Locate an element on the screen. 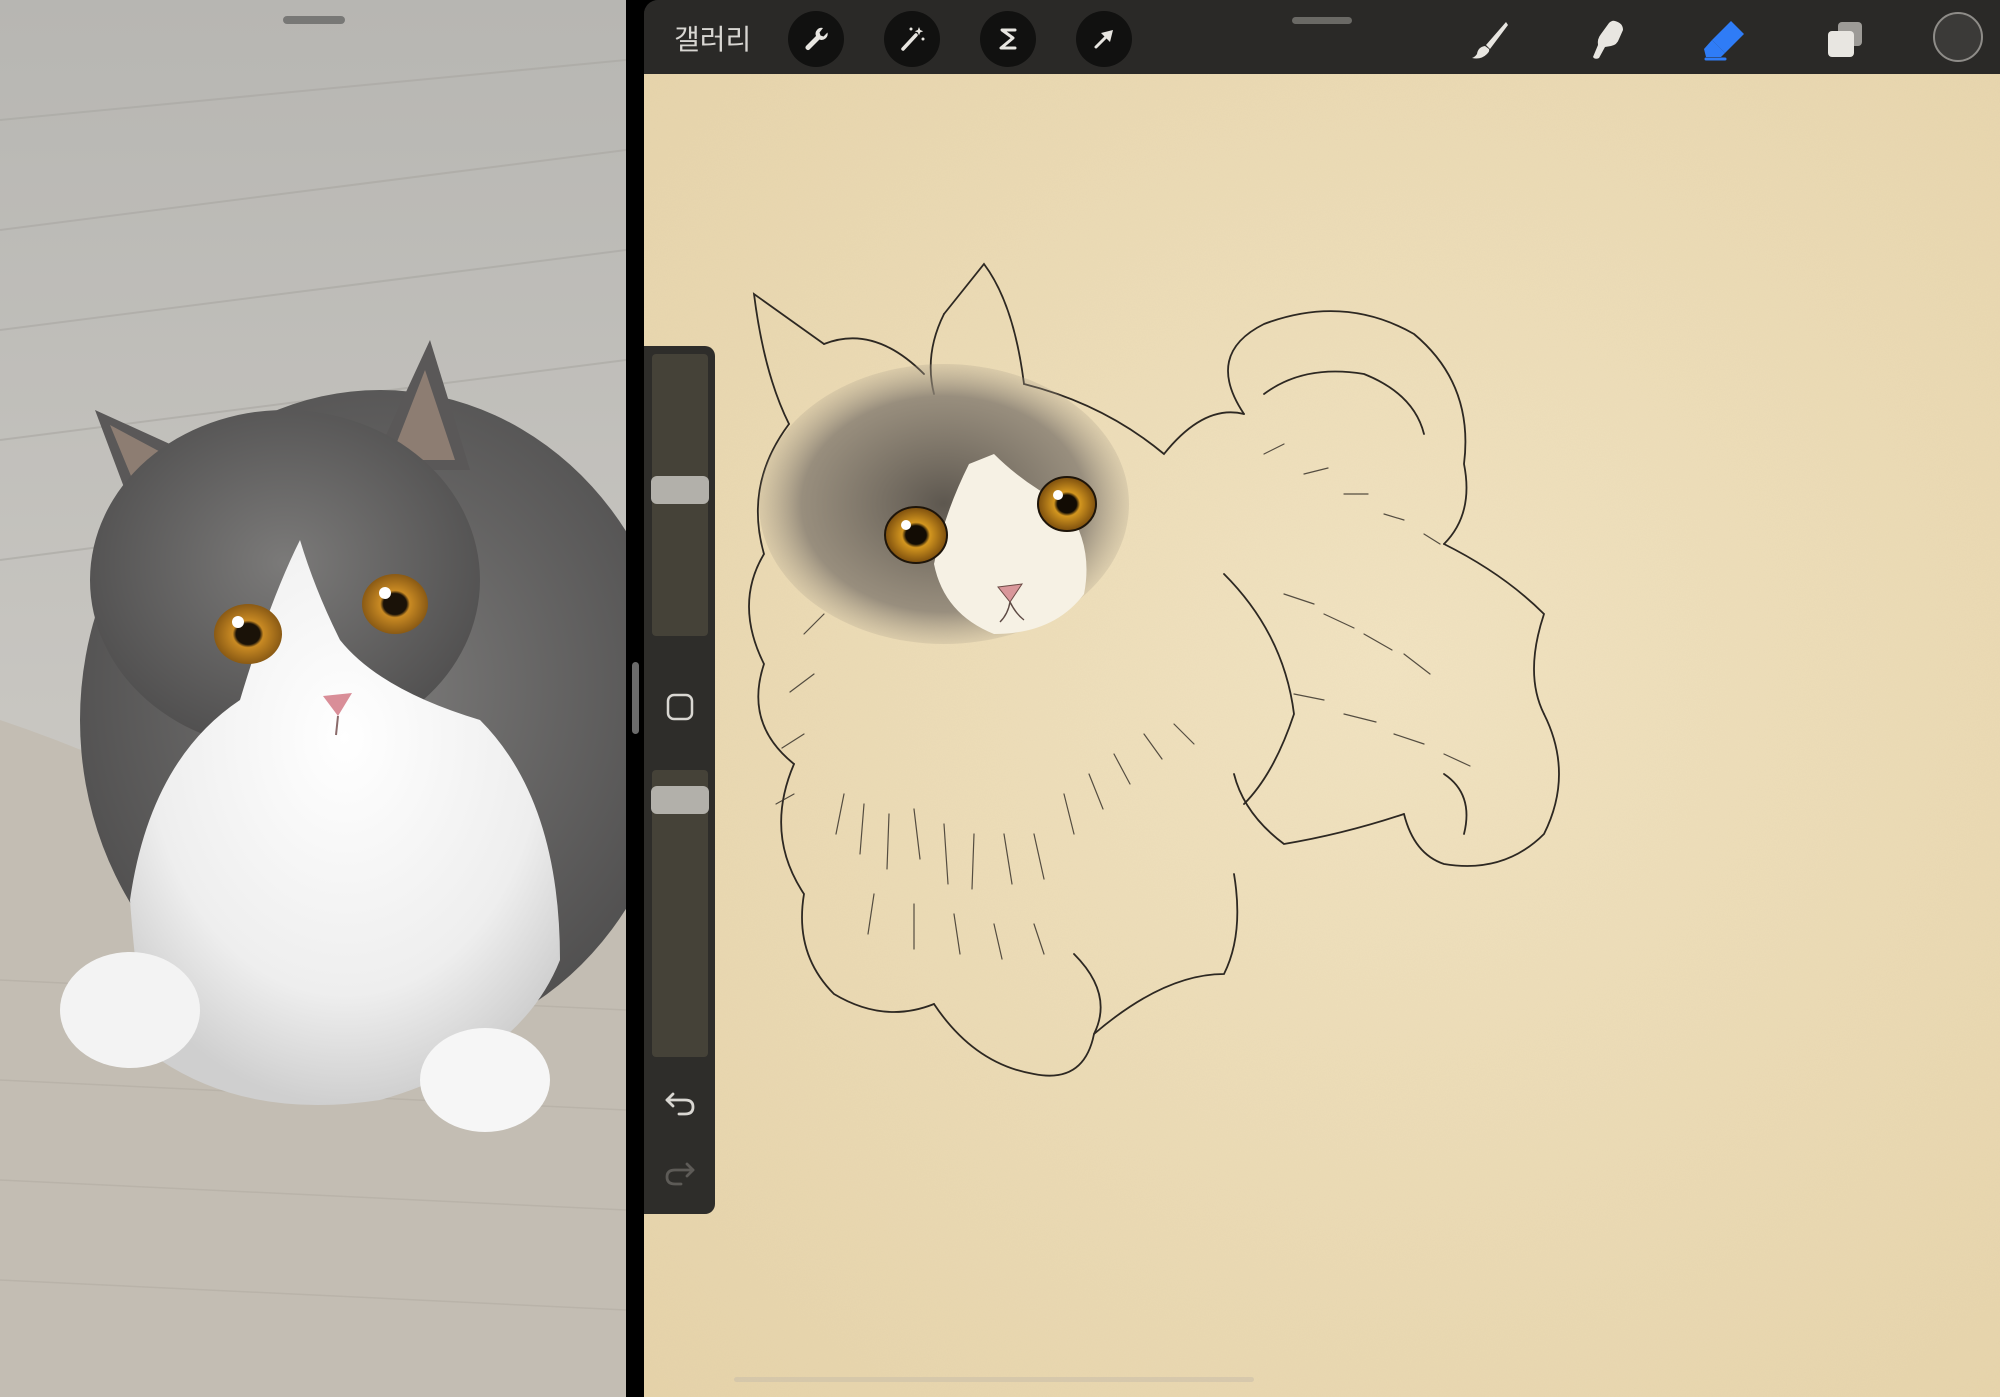 The height and width of the screenshot is (1397, 2000). smudge-tool-button is located at coordinates (1607, 39).